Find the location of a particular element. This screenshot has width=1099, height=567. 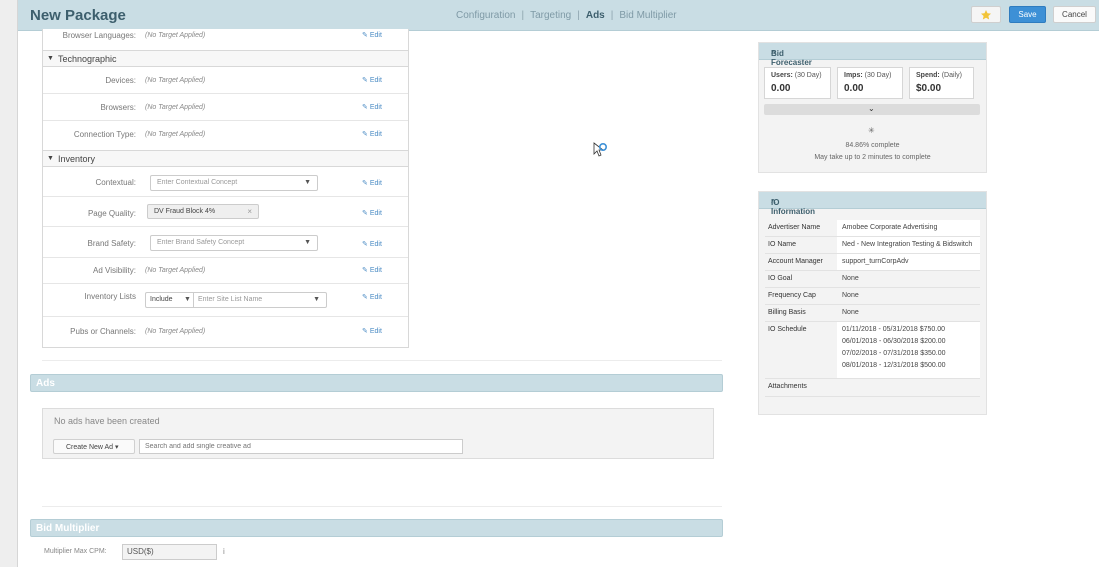

browsers-edit-link: ✎ Edit is located at coordinates (372, 107).